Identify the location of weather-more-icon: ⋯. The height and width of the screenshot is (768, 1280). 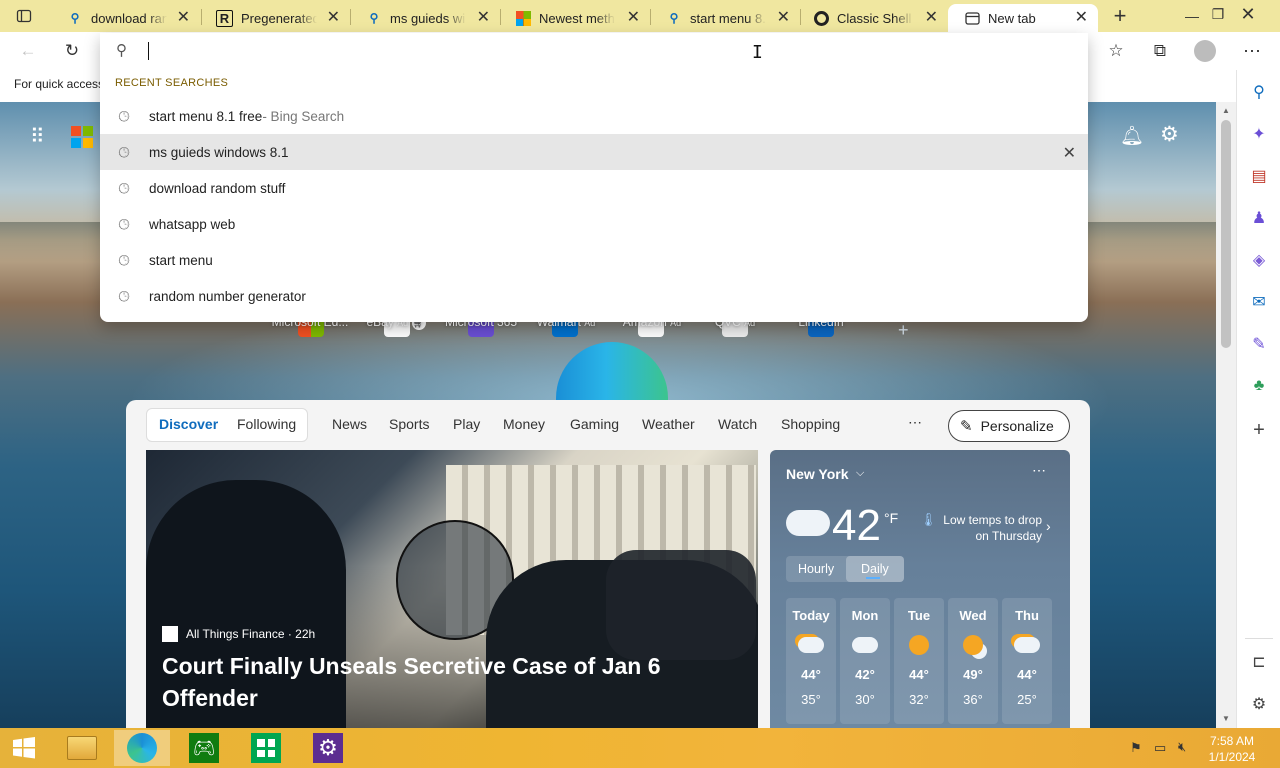
(1039, 470).